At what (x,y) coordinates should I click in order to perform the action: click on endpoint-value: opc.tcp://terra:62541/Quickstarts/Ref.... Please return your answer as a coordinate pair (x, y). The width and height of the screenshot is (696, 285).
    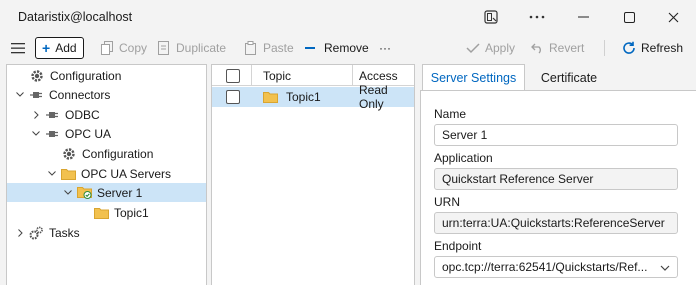
    Looking at the image, I should click on (545, 267).